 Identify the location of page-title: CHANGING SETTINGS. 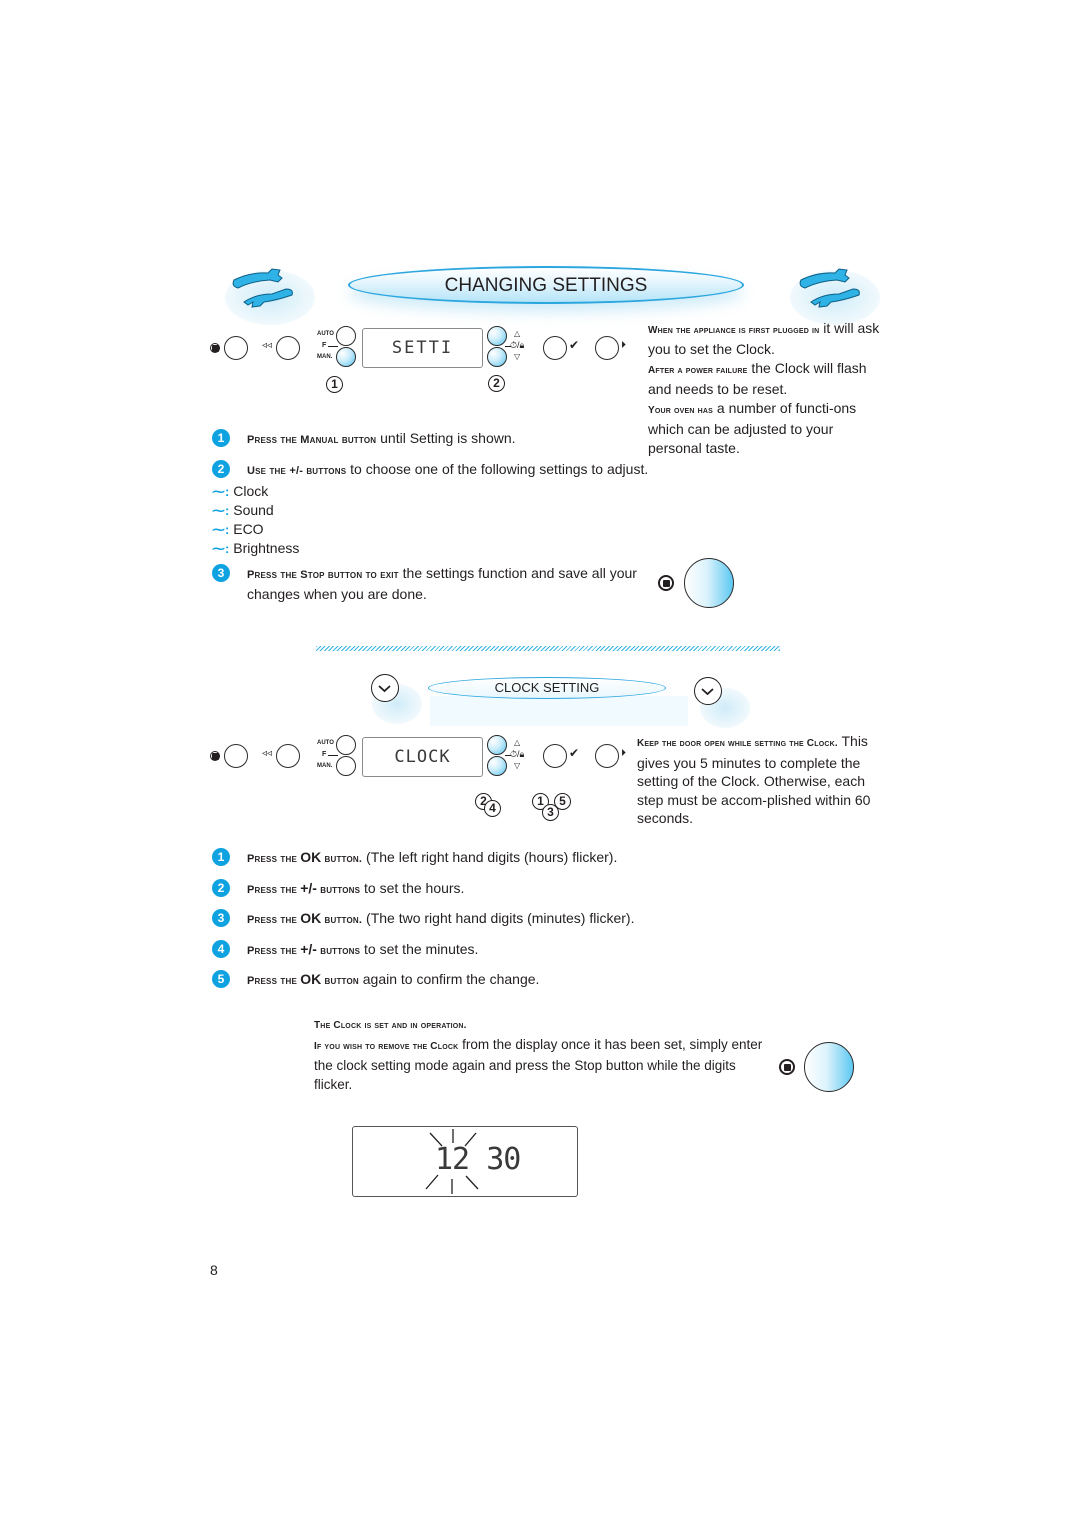
(546, 285).